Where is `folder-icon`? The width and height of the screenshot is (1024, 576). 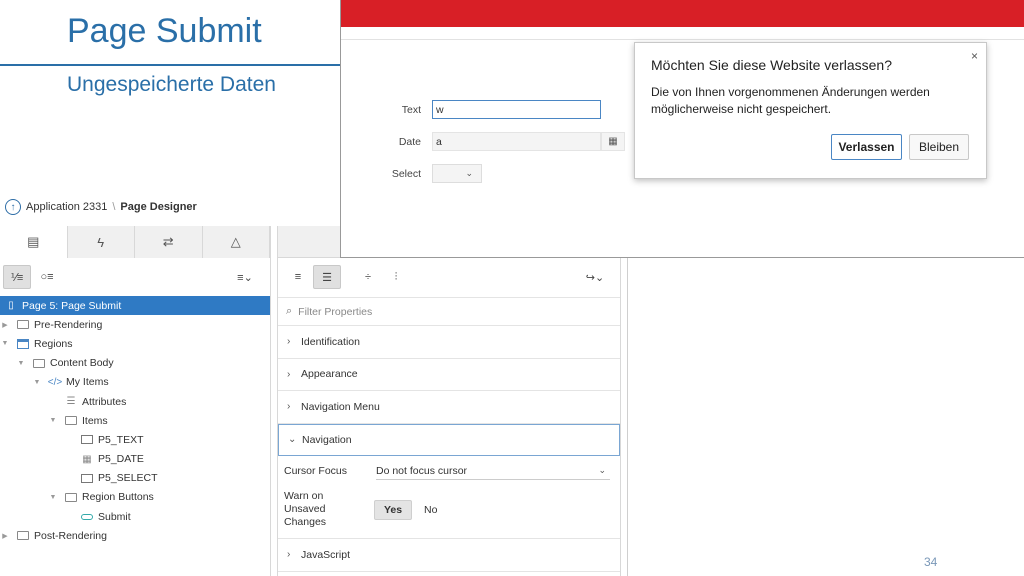 folder-icon is located at coordinates (23, 325).